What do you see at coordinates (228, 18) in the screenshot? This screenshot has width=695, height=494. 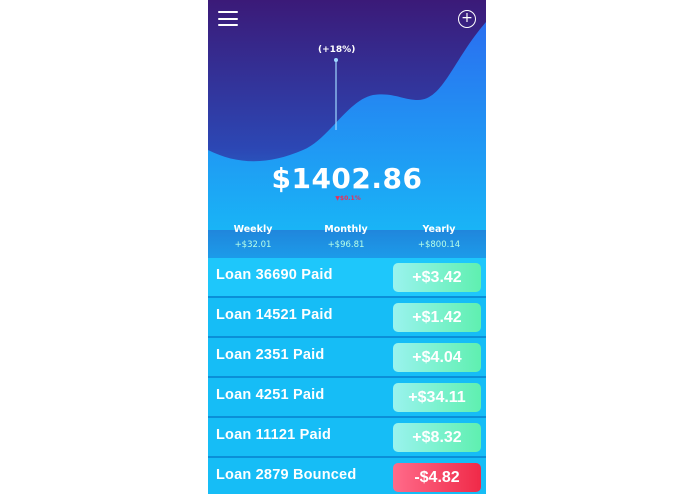 I see `hamburger-menu-icon` at bounding box center [228, 18].